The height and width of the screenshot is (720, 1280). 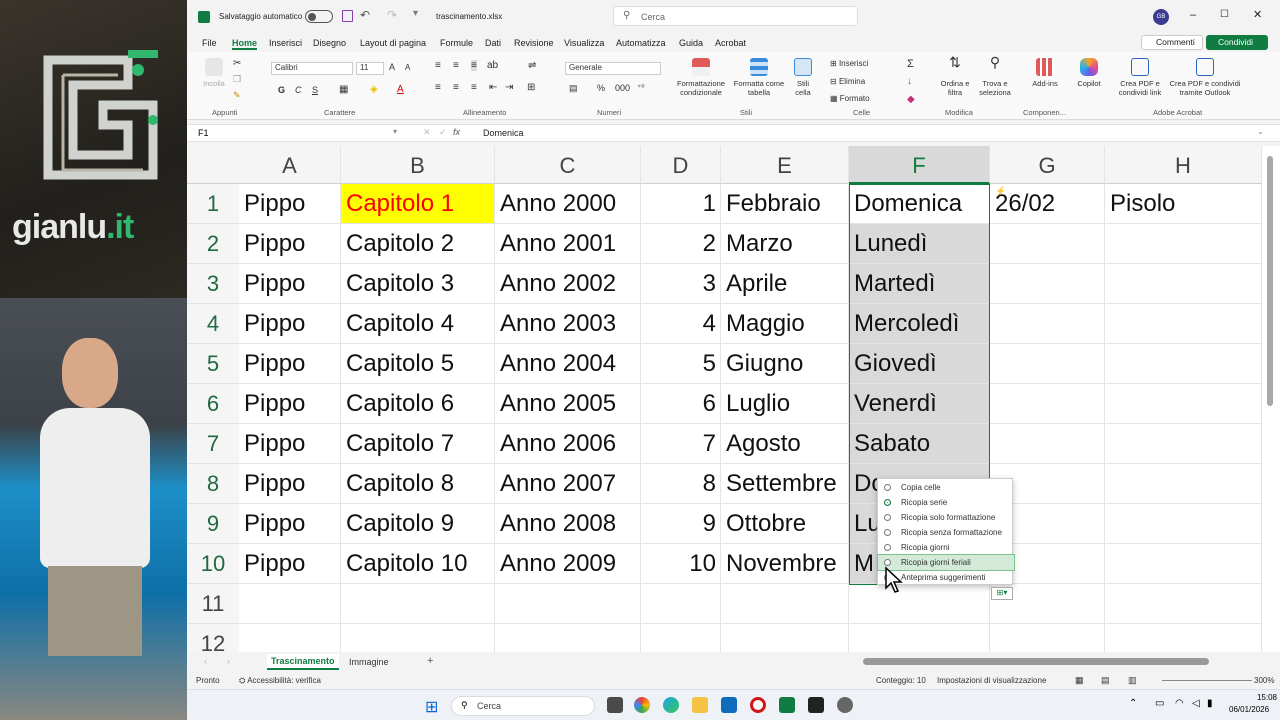 I want to click on edge-icon, so click(x=671, y=705).